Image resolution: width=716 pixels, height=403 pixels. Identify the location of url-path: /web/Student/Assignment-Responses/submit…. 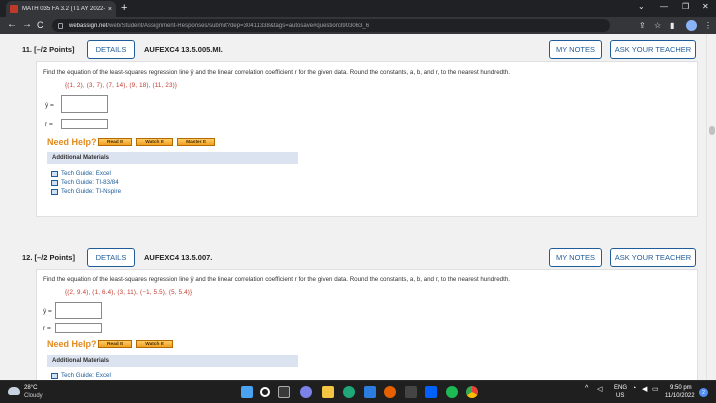
(238, 25).